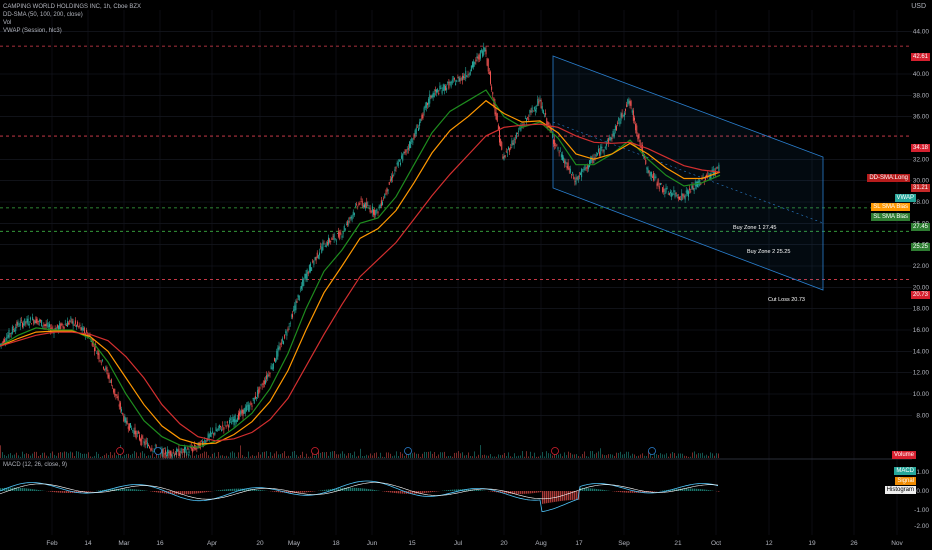 The image size is (932, 550). Describe the element at coordinates (124, 543) in the screenshot. I see `x-tick-label: Mar` at that location.